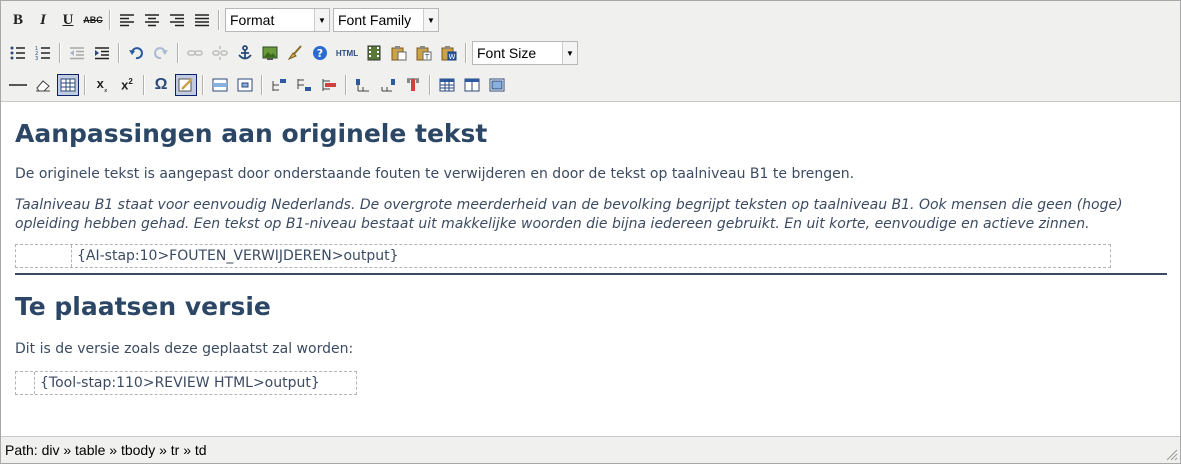  I want to click on placeholder-table-2: {Tool-stap:110>REVIEW HTML>output}, so click(186, 383).